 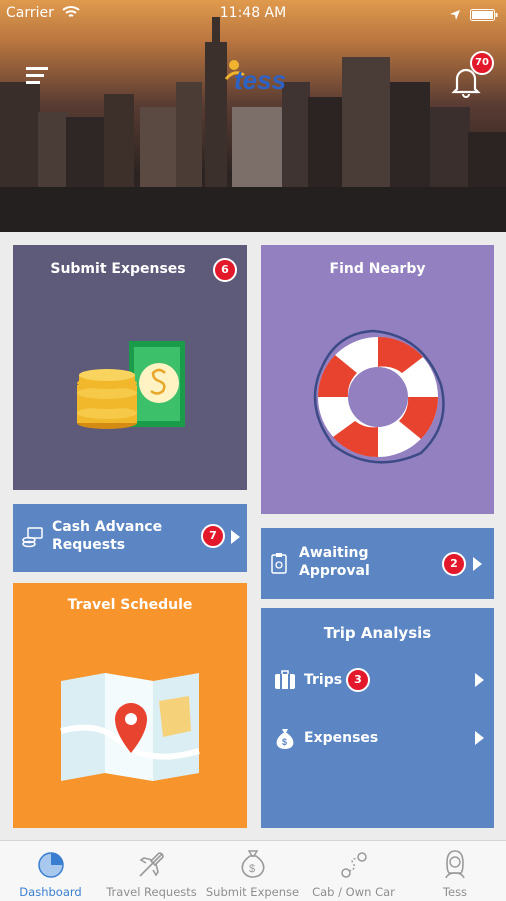 I want to click on tab-cab-own-car-label: Cab / Own Car, so click(x=353, y=892).